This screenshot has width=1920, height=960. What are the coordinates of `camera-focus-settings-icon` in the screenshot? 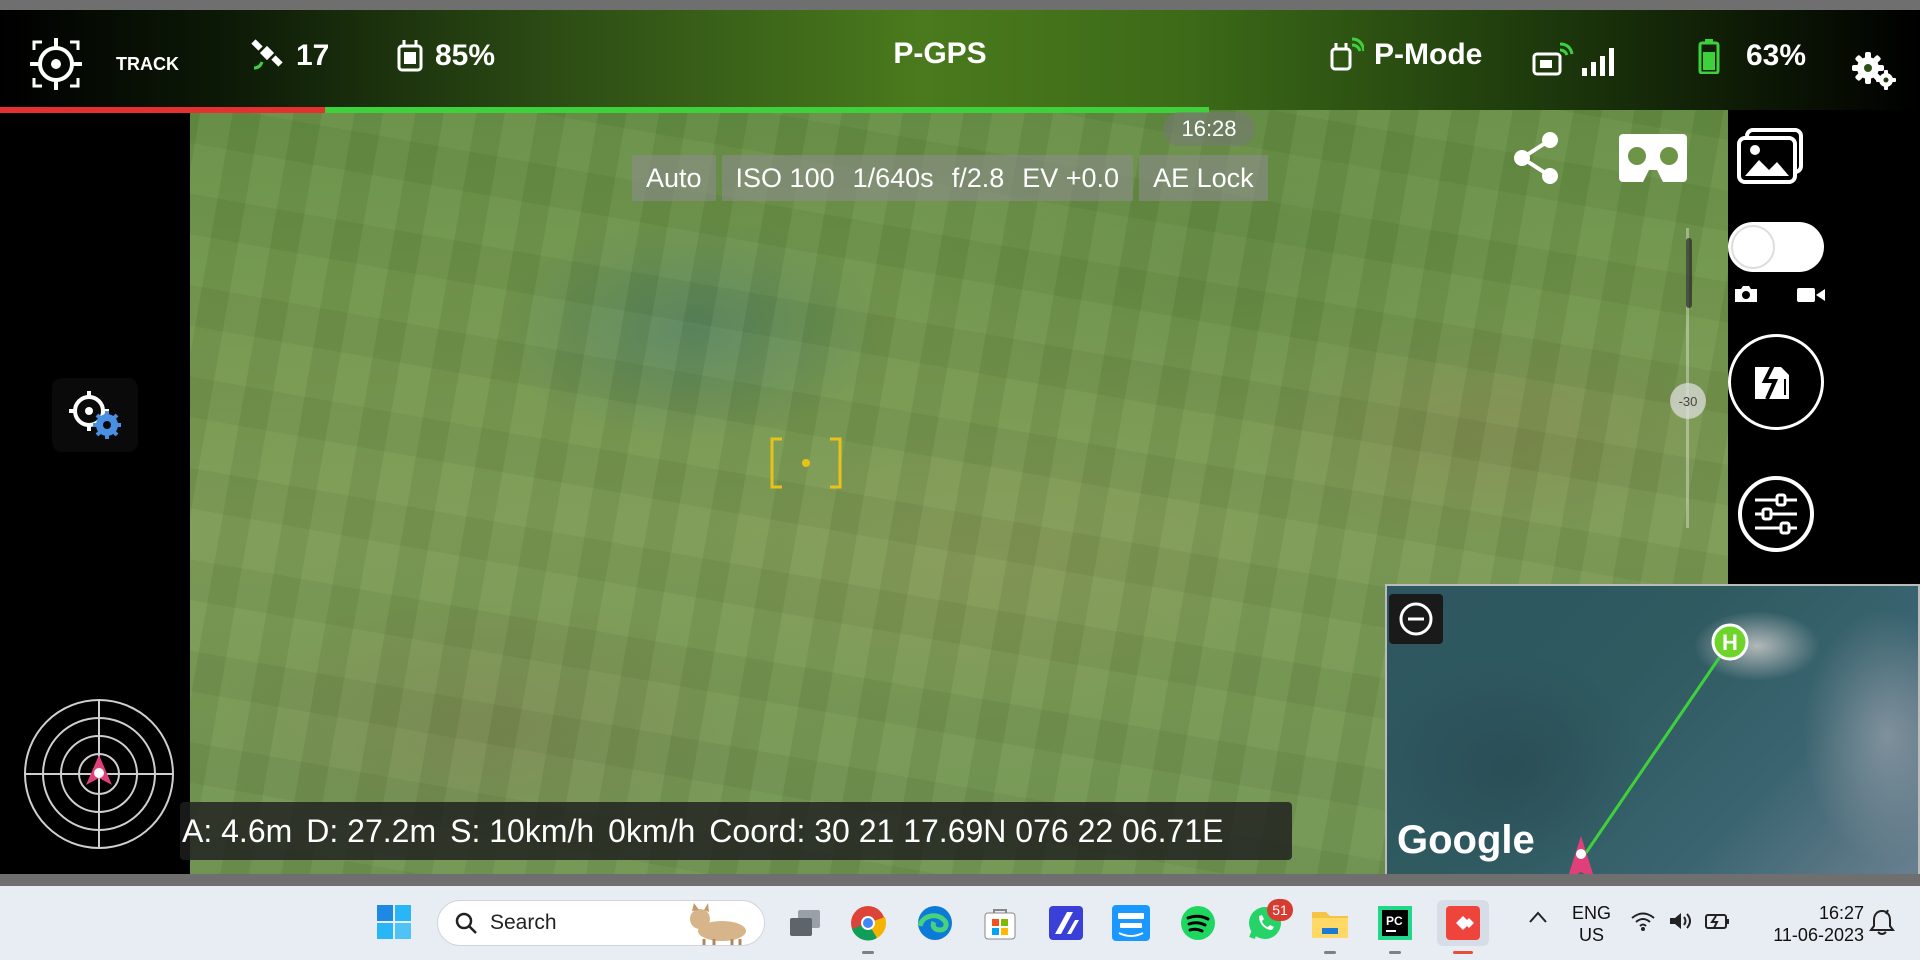 It's located at (95, 415).